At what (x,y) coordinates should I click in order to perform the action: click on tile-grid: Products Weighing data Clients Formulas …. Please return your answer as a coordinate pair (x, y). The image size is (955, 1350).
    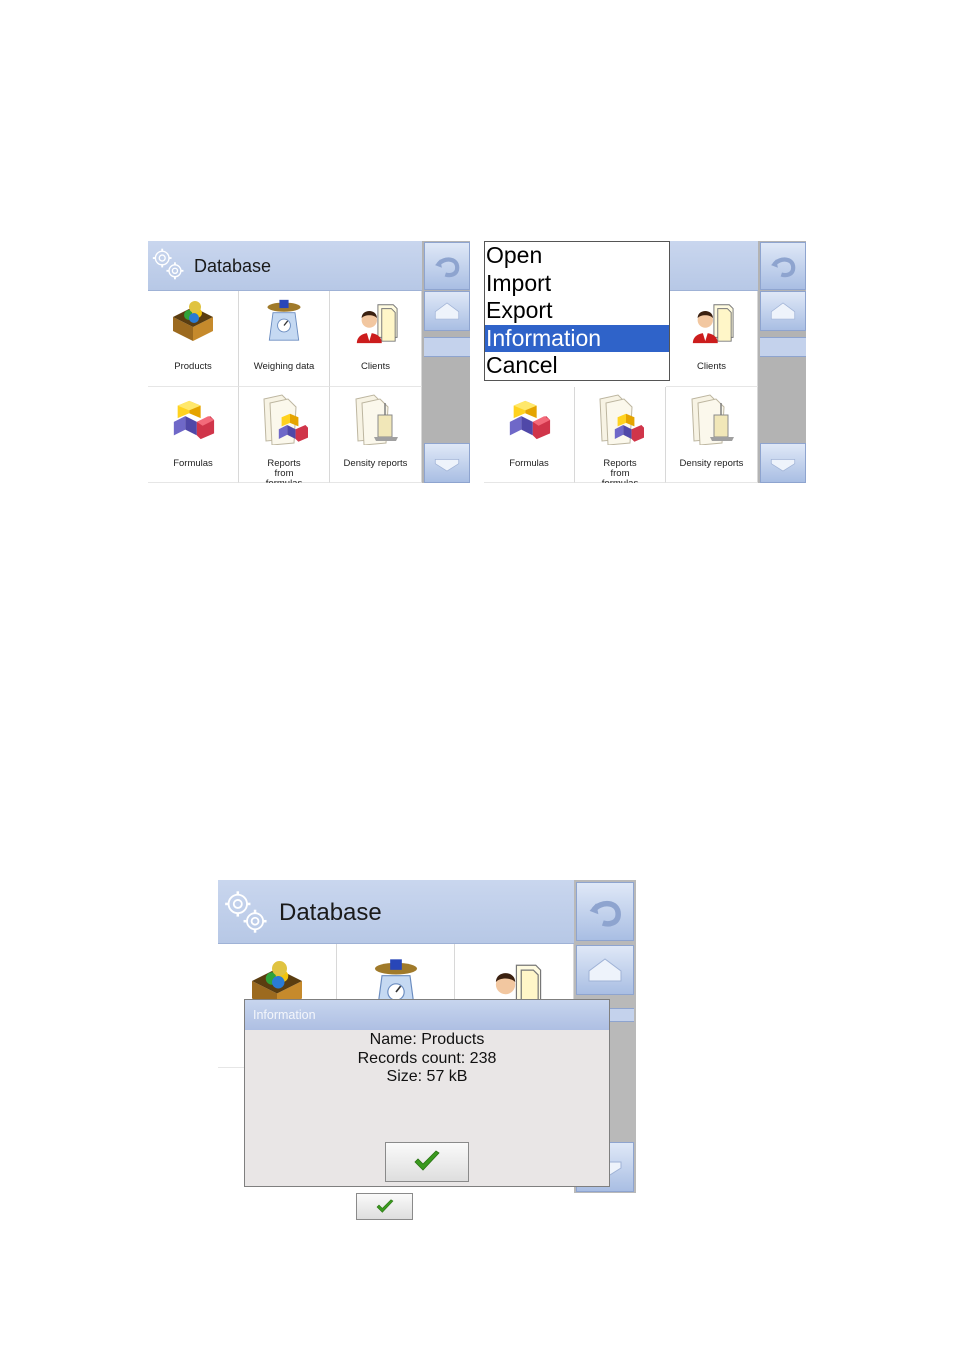
    Looking at the image, I should click on (285, 387).